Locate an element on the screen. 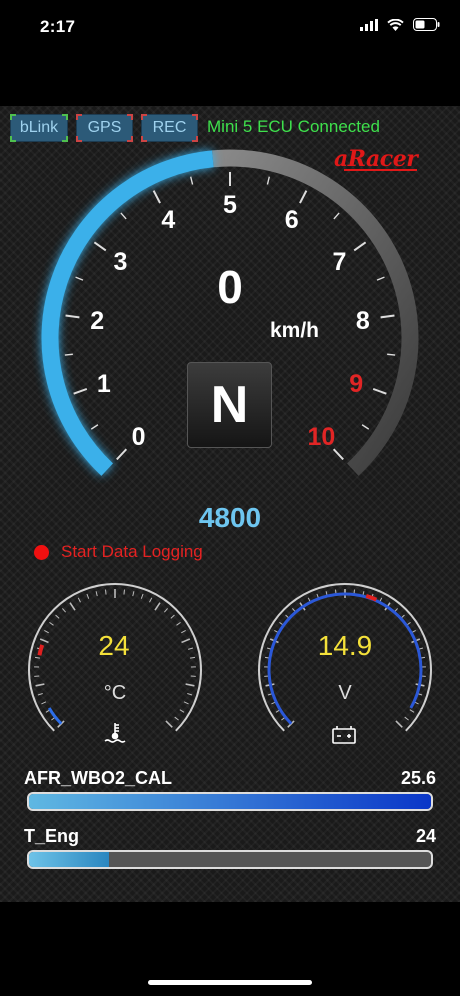 Image resolution: width=460 pixels, height=996 pixels. afr-bar-label: AFR_WBO2_CAL is located at coordinates (98, 778).